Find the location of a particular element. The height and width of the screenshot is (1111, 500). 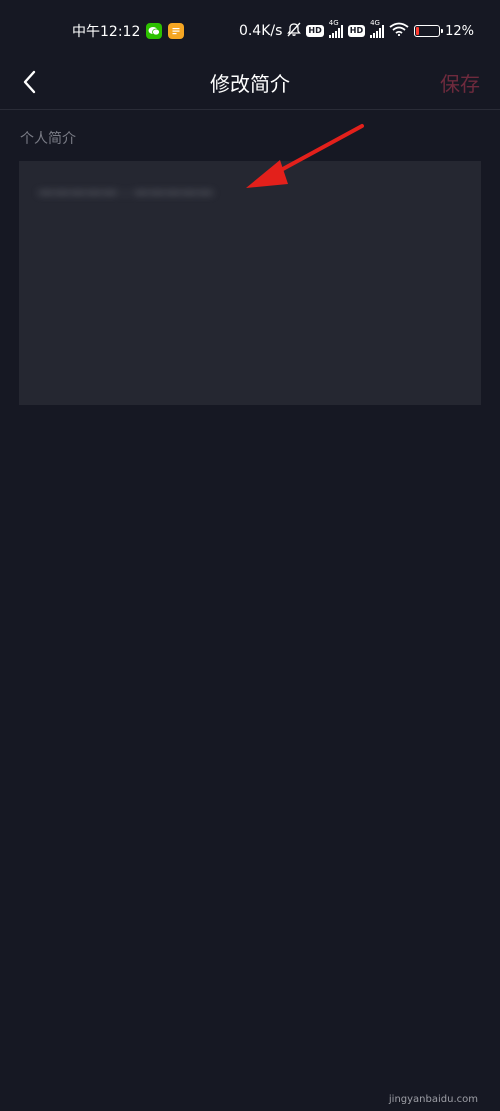

save-button: 保存 is located at coordinates (460, 82).